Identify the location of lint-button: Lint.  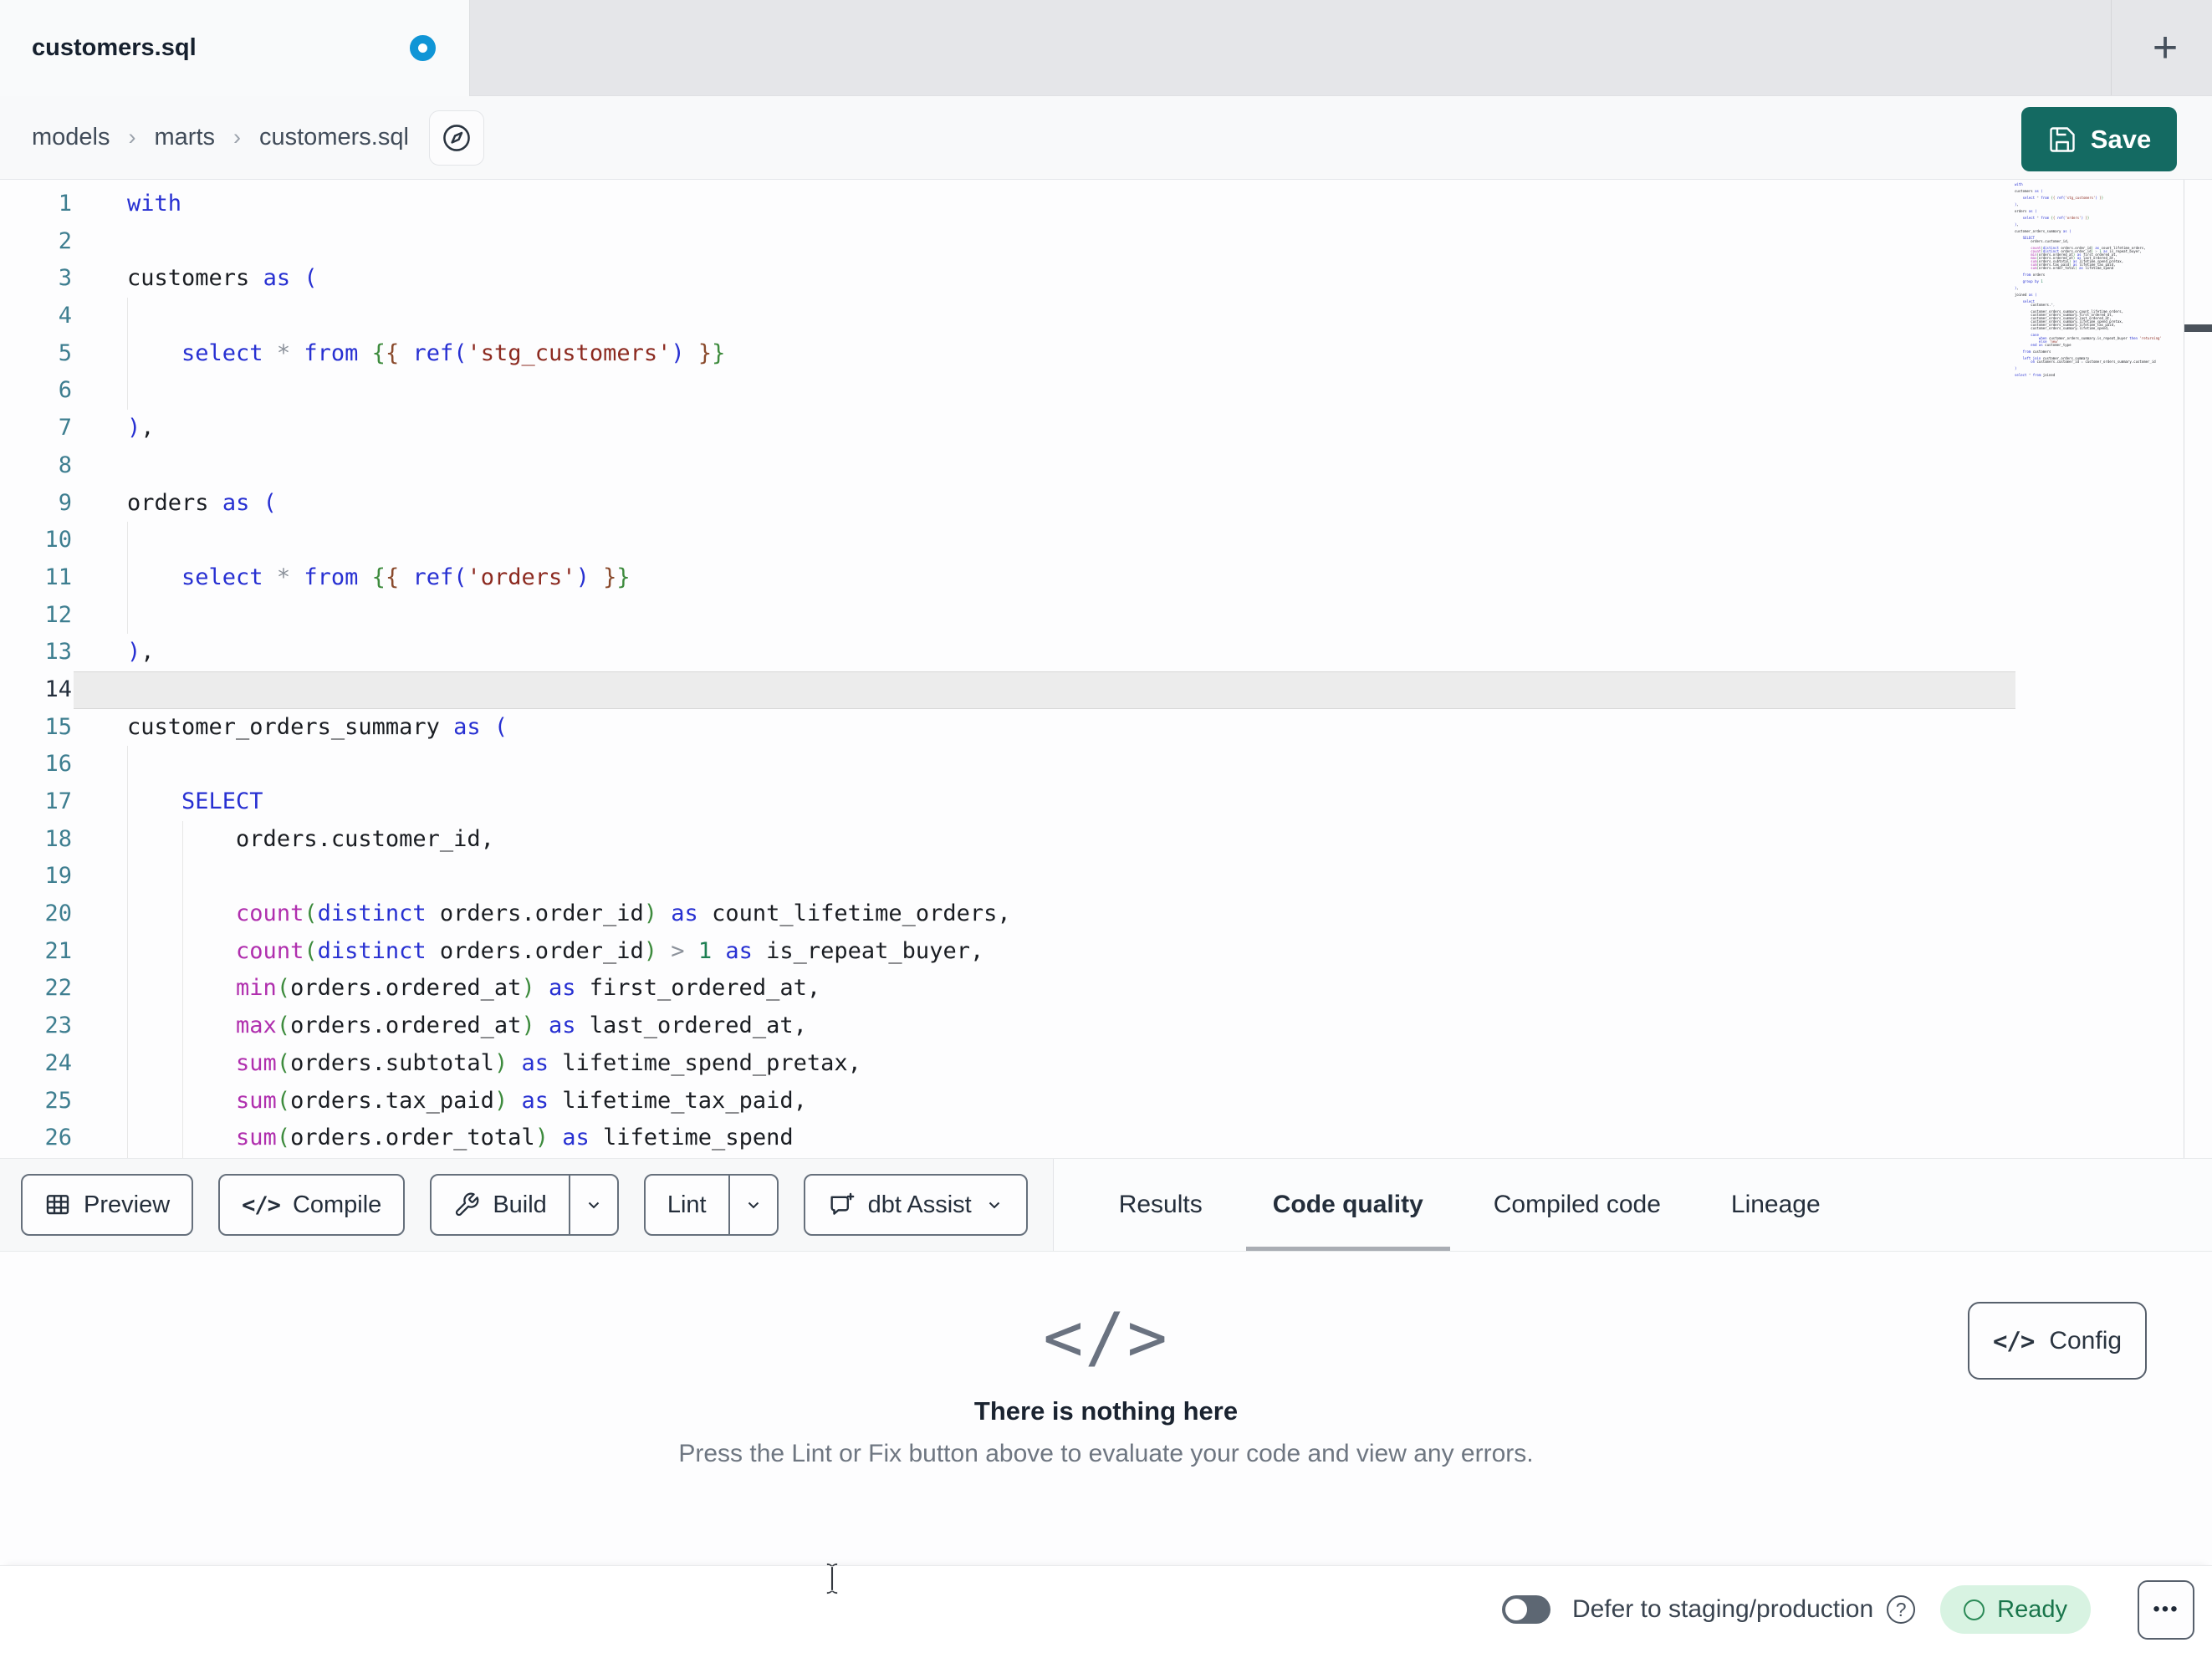
(687, 1205).